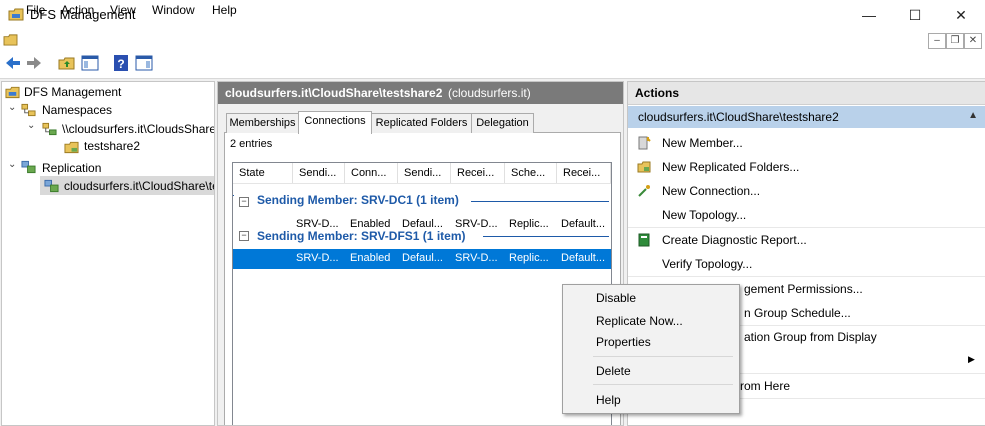  I want to click on results-subtitle: (cloudsurfers.it), so click(489, 93).